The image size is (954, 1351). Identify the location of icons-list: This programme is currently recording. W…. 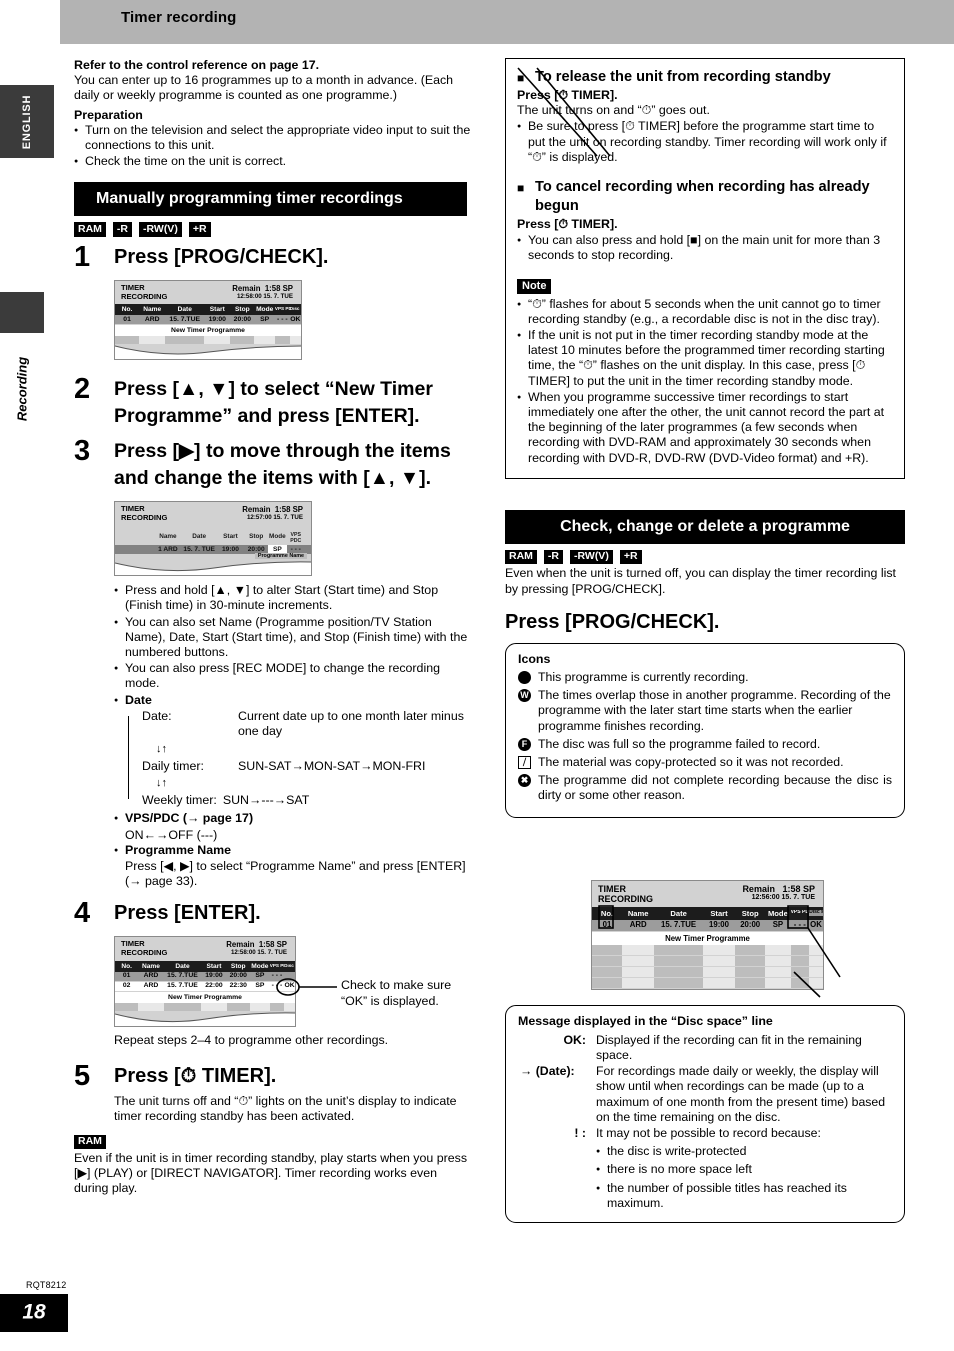
(705, 737).